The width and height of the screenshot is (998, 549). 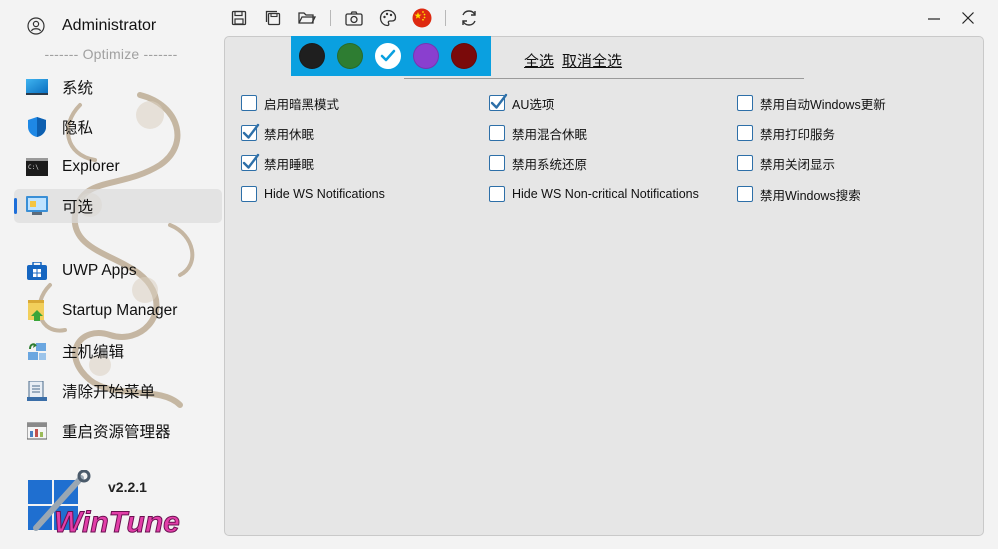 I want to click on option-label: 禁用Windows搜索, so click(x=810, y=195).